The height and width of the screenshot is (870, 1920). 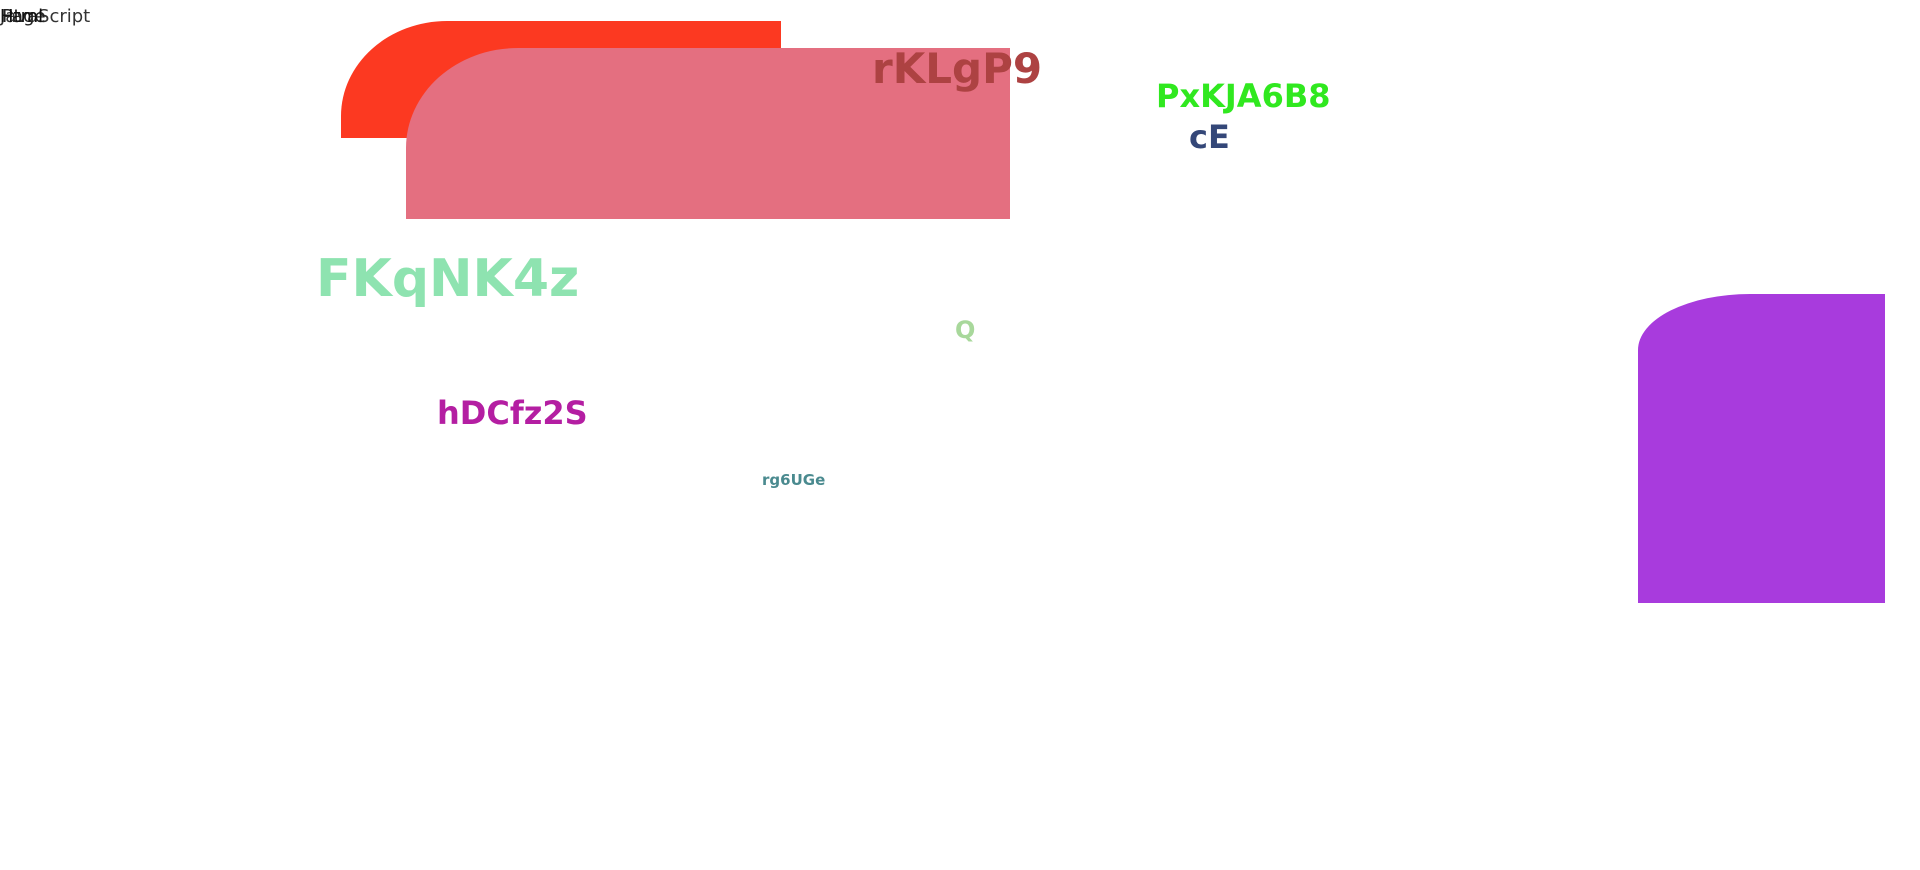 What do you see at coordinates (957, 68) in the screenshot?
I see `label-rklgp9: rKLgP9` at bounding box center [957, 68].